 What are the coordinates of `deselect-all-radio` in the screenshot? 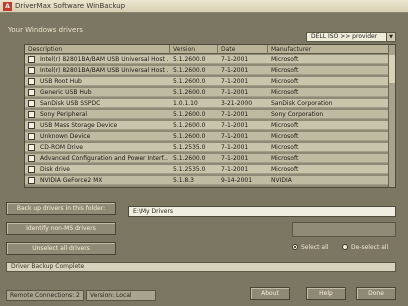 It's located at (345, 247).